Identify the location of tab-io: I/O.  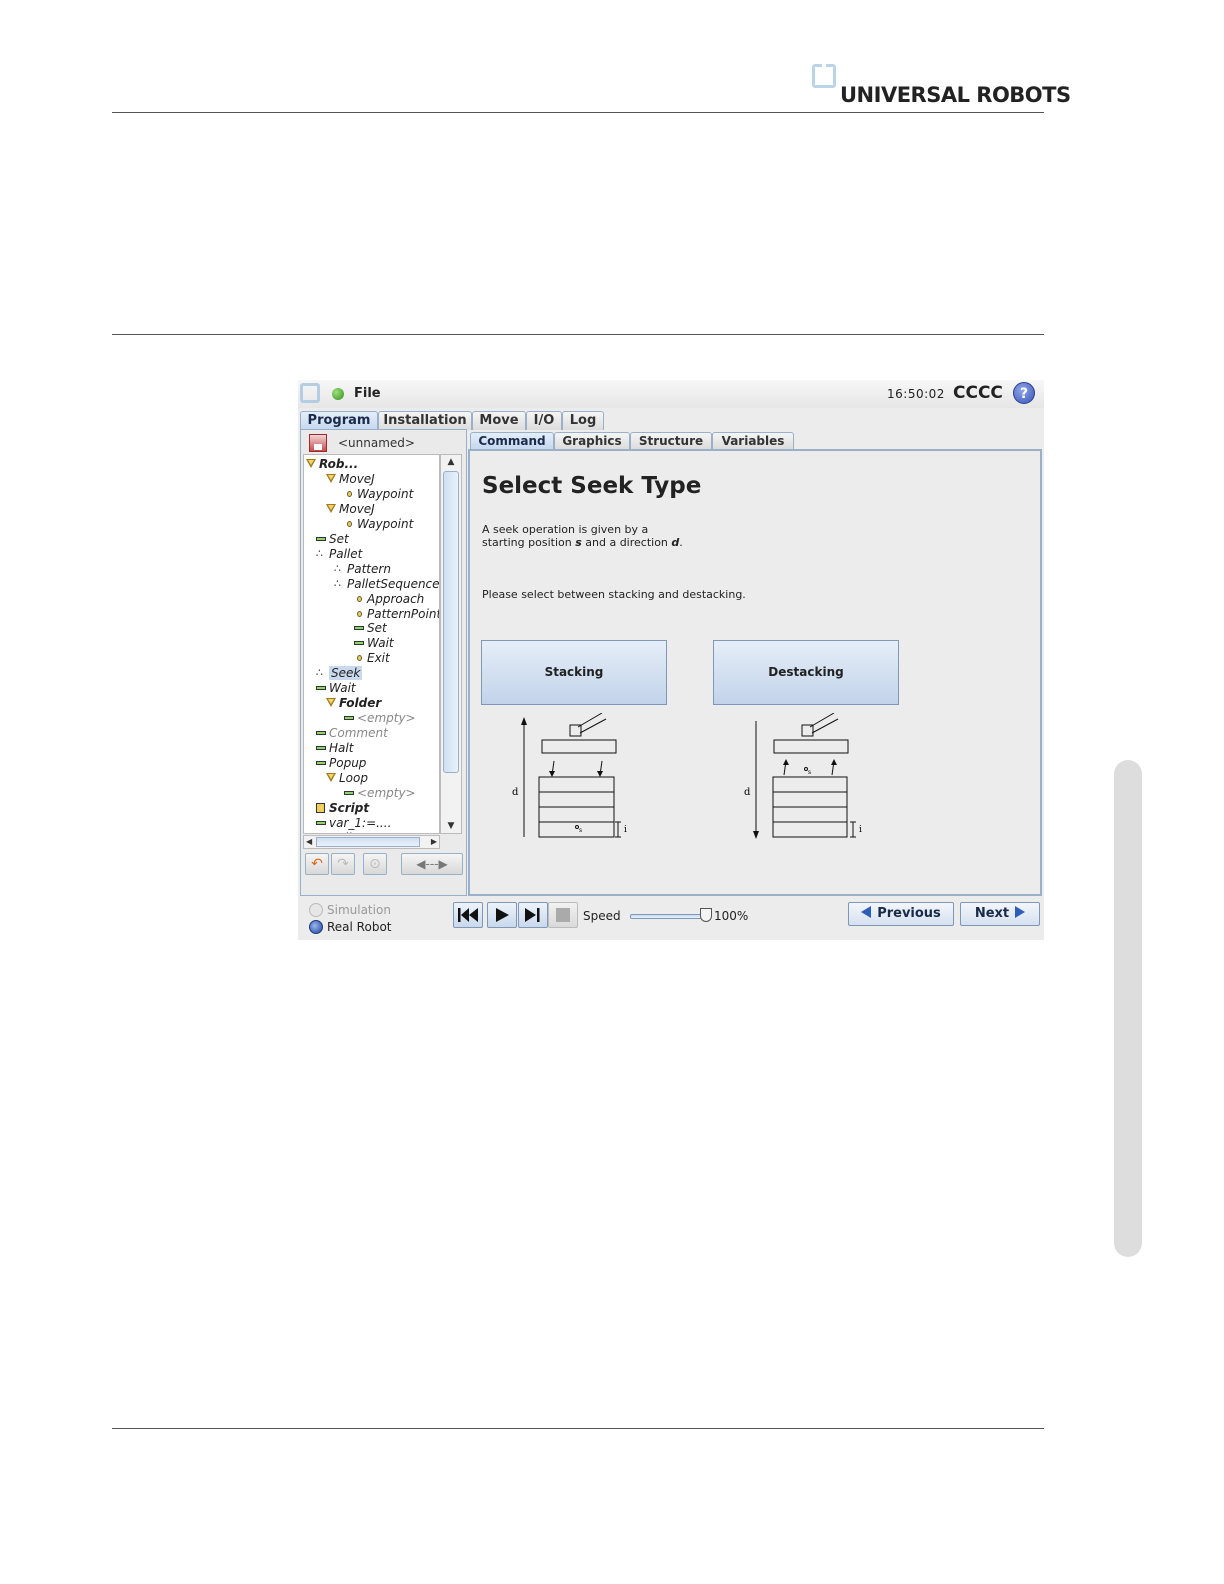
(544, 420).